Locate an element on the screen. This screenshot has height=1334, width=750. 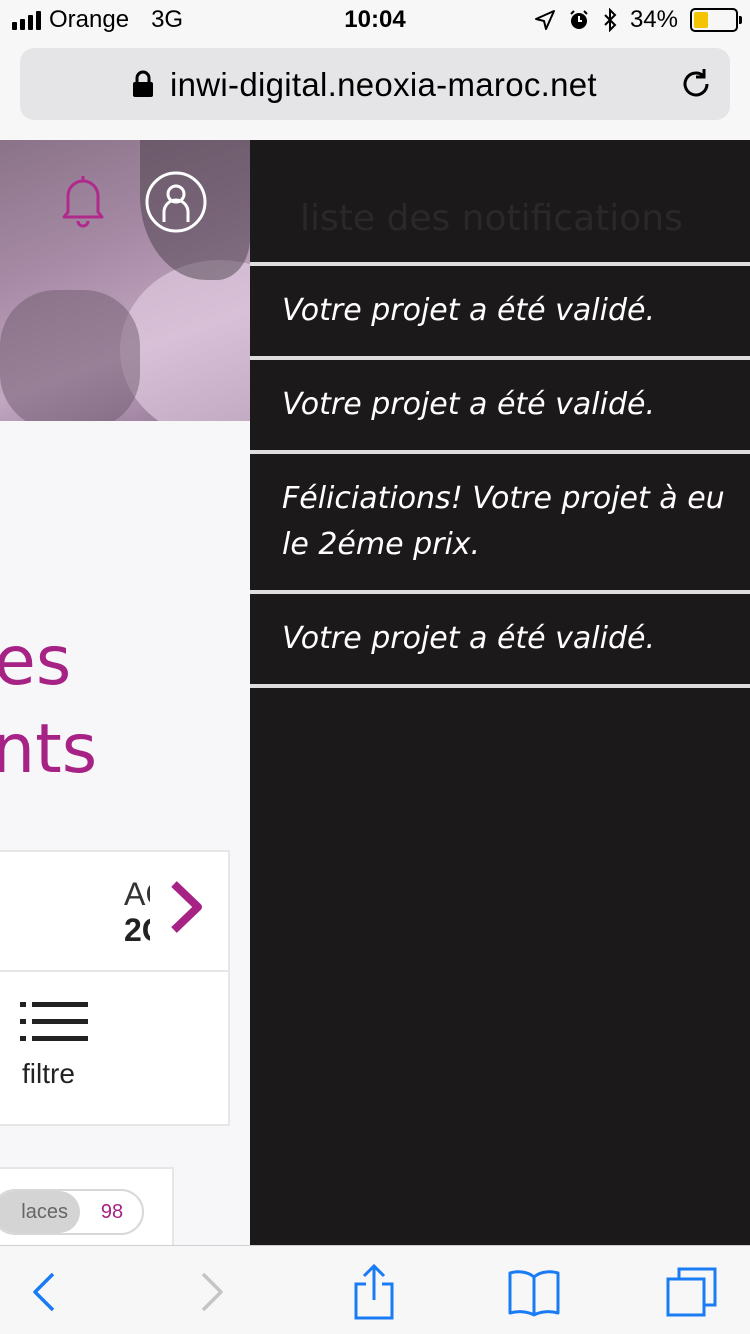
filter-card: filtre is located at coordinates (115, 1049).